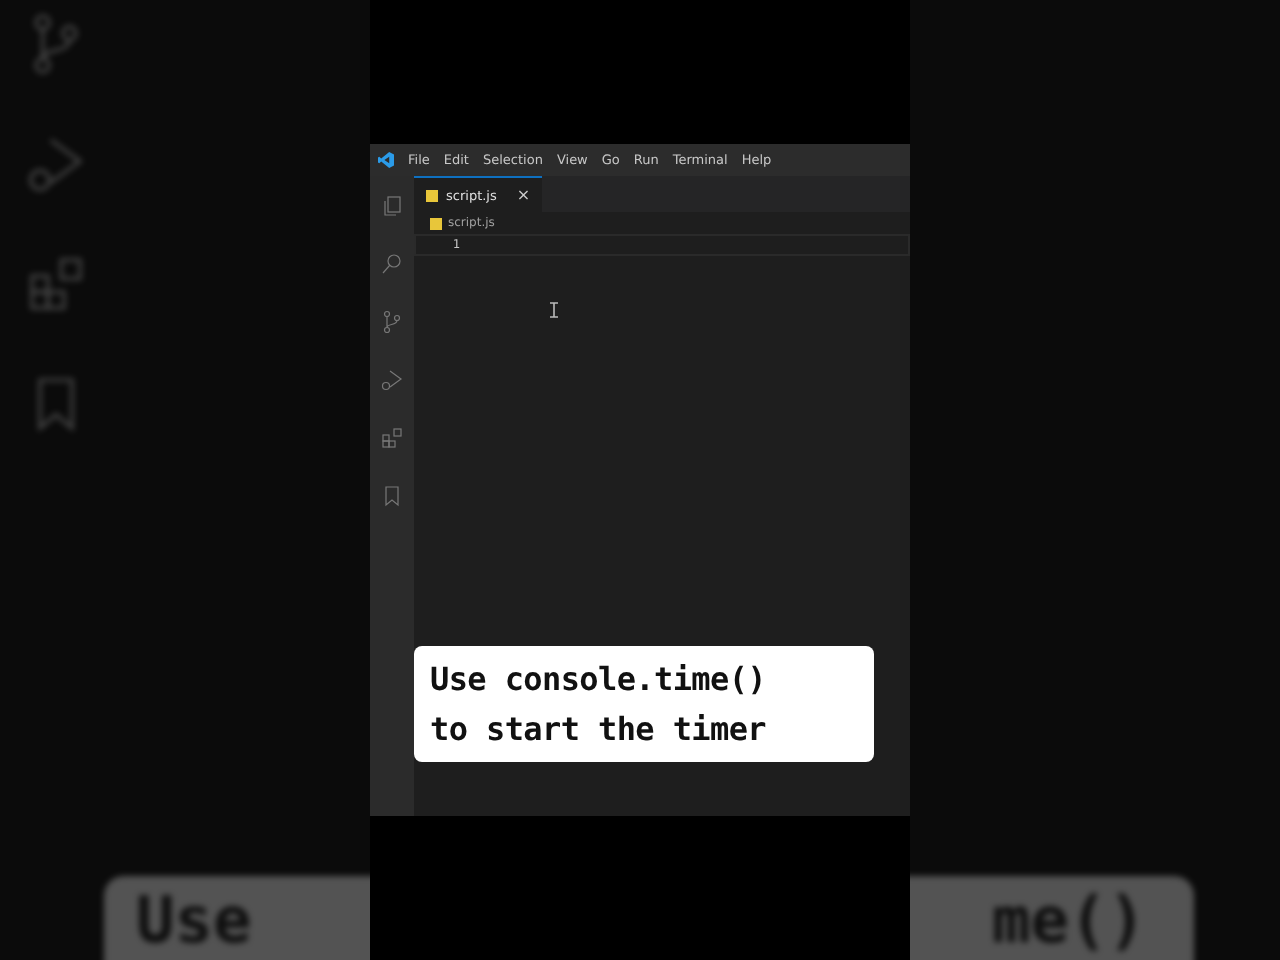 The height and width of the screenshot is (960, 1280). Describe the element at coordinates (554, 310) in the screenshot. I see `text-cursor-icon` at that location.